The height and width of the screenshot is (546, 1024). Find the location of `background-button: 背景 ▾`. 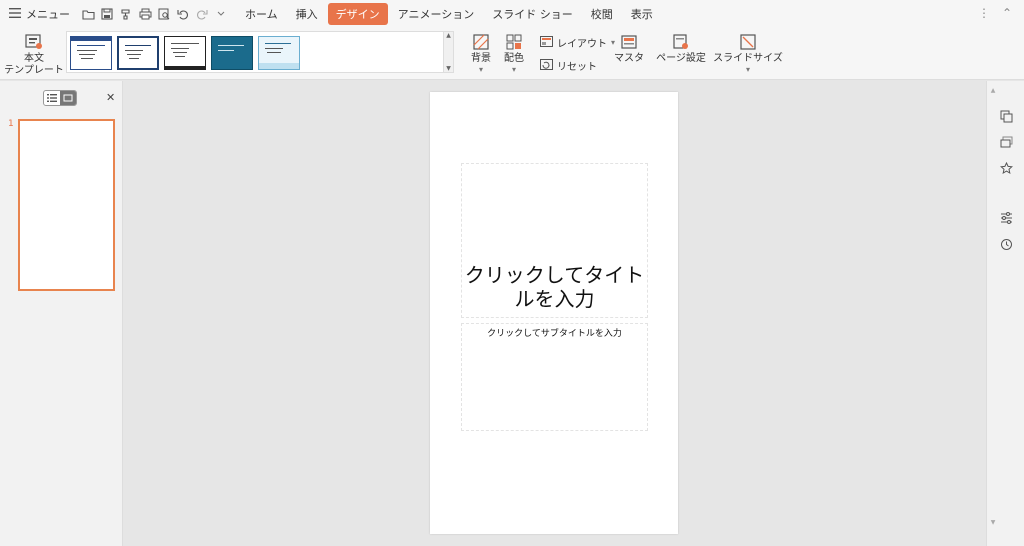

background-button: 背景 ▾ is located at coordinates (481, 54).